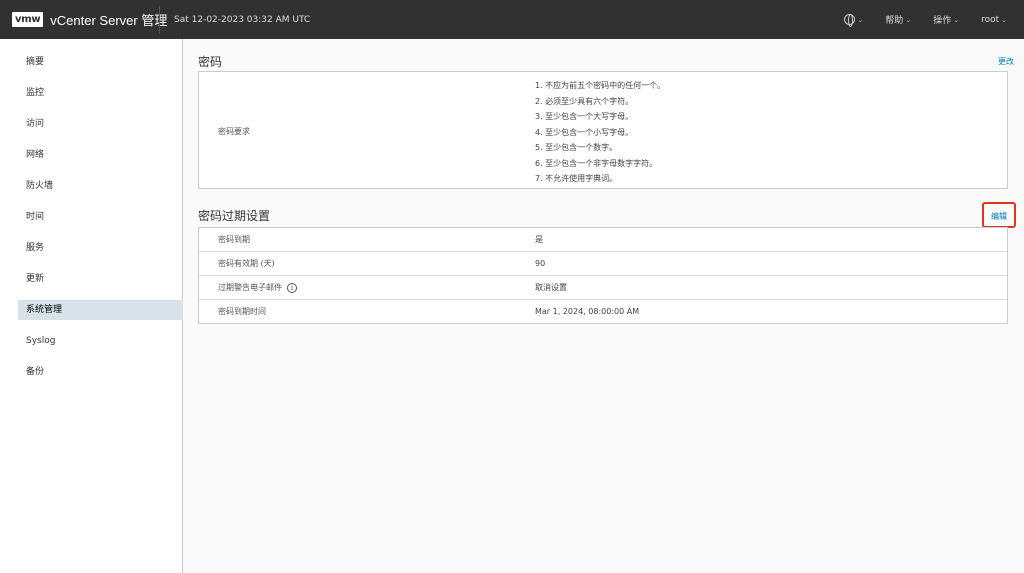  I want to click on expiration-value: 是, so click(539, 239).